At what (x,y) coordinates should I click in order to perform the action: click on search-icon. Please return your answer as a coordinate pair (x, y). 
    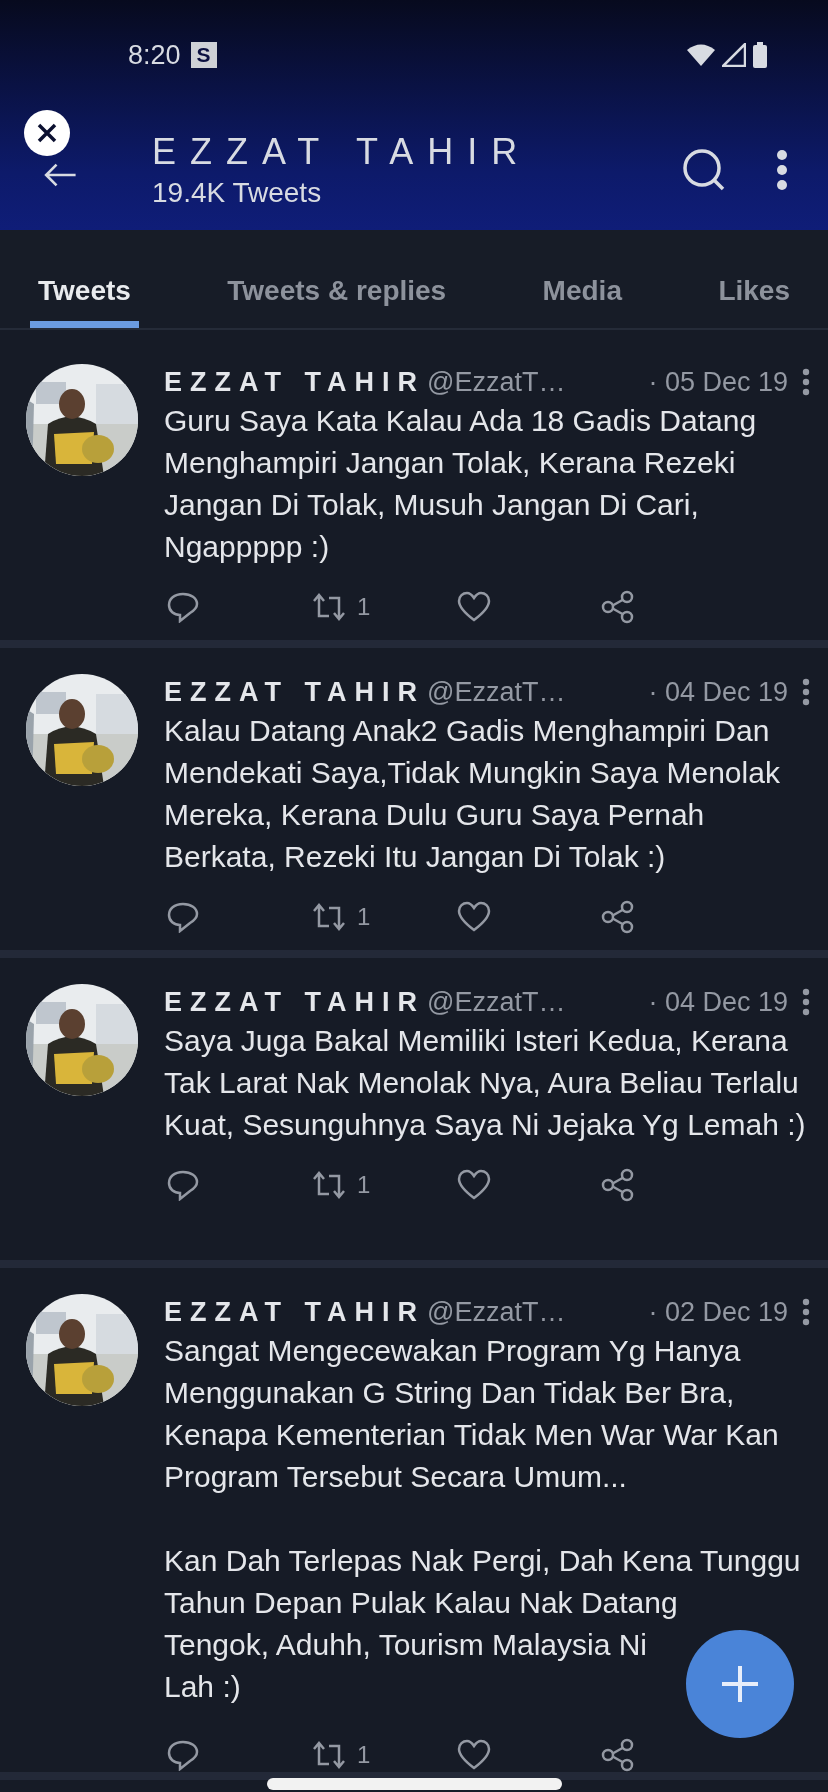
    Looking at the image, I should click on (704, 170).